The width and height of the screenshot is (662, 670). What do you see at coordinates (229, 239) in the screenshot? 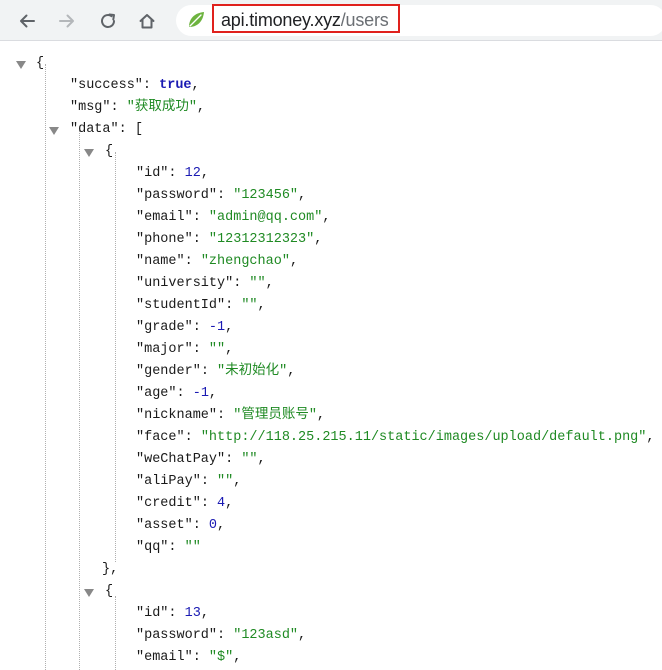
I see `json-line-phone: "phone": "12312312323",` at bounding box center [229, 239].